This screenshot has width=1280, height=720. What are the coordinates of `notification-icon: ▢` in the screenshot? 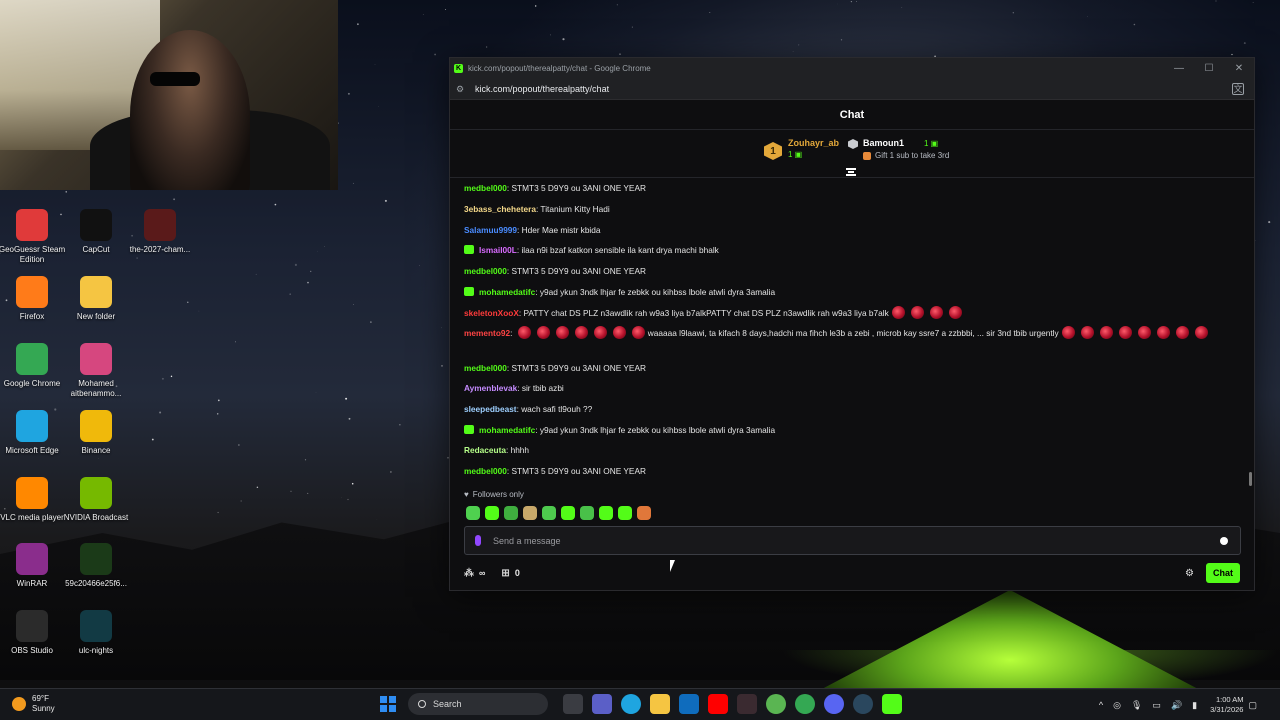 It's located at (1252, 705).